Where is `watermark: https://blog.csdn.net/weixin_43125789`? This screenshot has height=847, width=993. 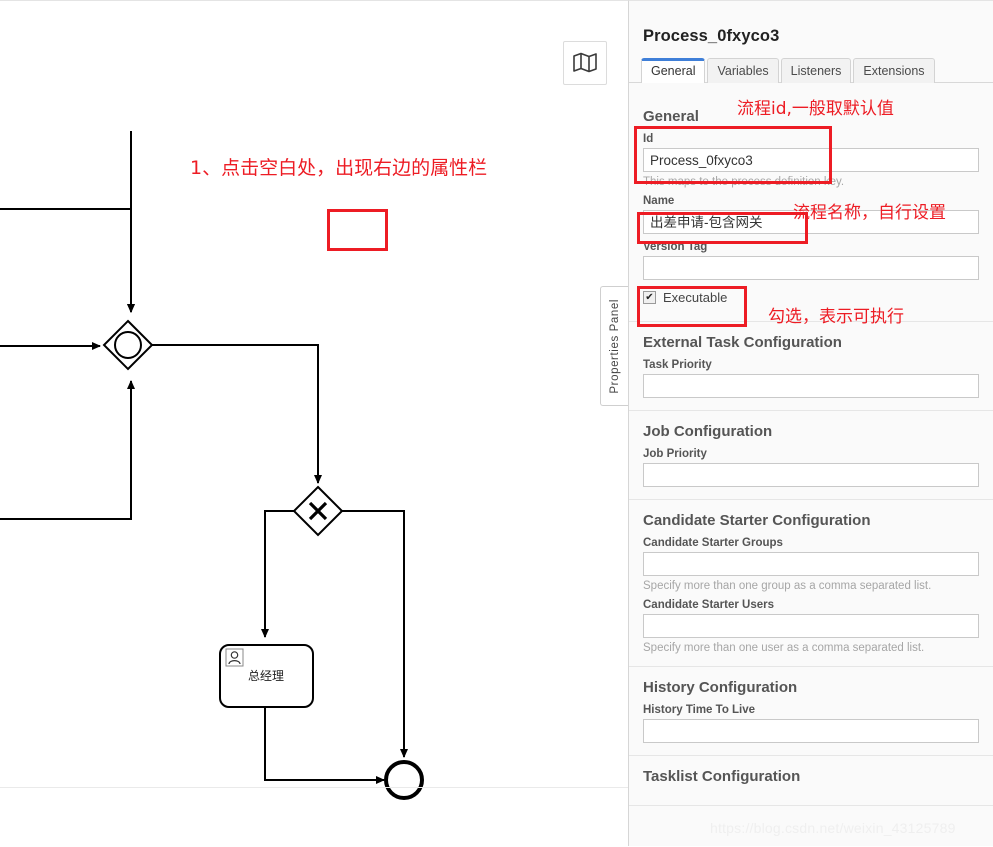
watermark: https://blog.csdn.net/weixin_43125789 is located at coordinates (833, 828).